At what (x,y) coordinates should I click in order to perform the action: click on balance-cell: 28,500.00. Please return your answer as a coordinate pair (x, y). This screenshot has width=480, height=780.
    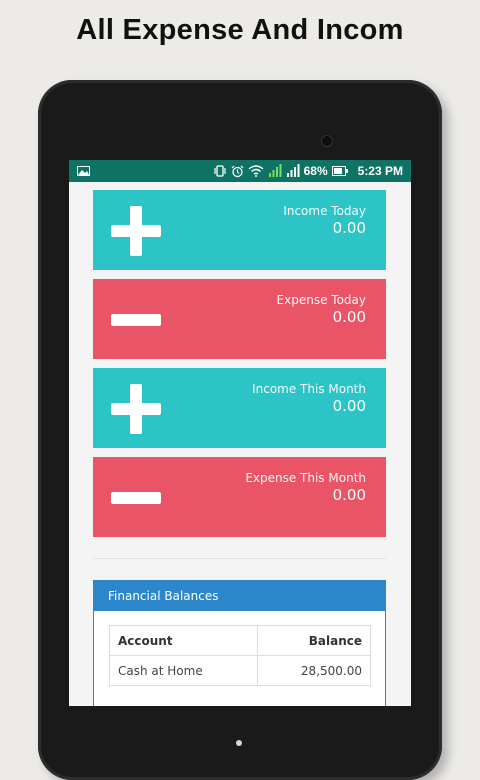
    Looking at the image, I should click on (314, 670).